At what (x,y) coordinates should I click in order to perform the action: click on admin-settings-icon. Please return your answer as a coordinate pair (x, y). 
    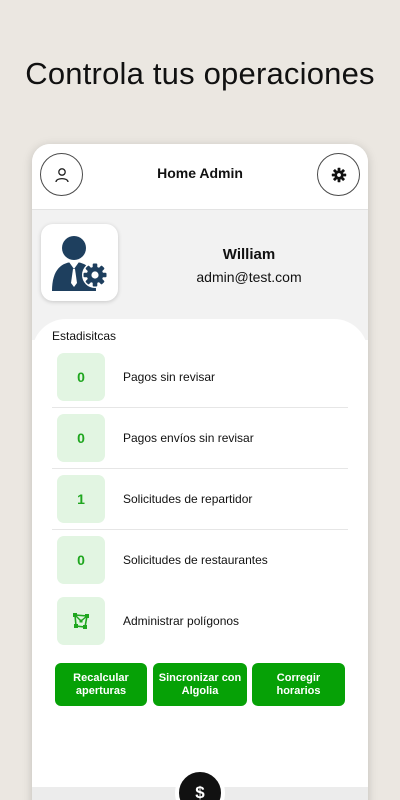
    Looking at the image, I should click on (79, 263).